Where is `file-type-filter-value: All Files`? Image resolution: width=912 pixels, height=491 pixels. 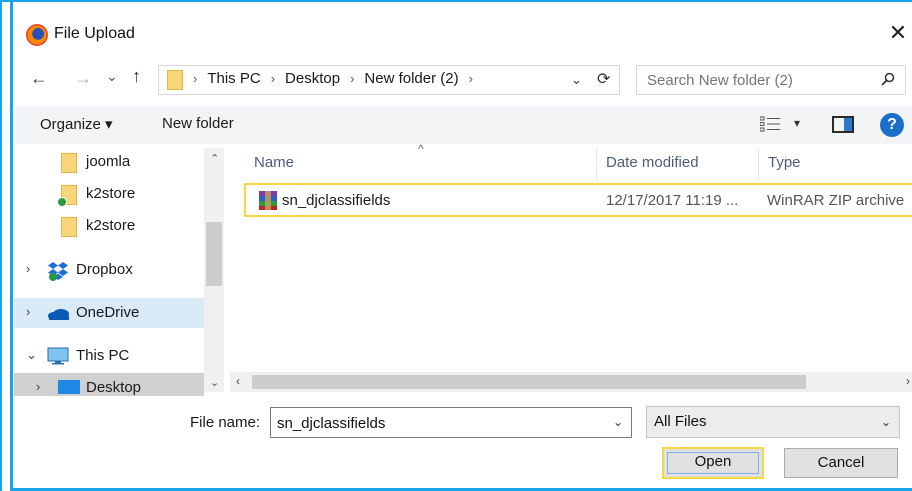 file-type-filter-value: All Files is located at coordinates (680, 421).